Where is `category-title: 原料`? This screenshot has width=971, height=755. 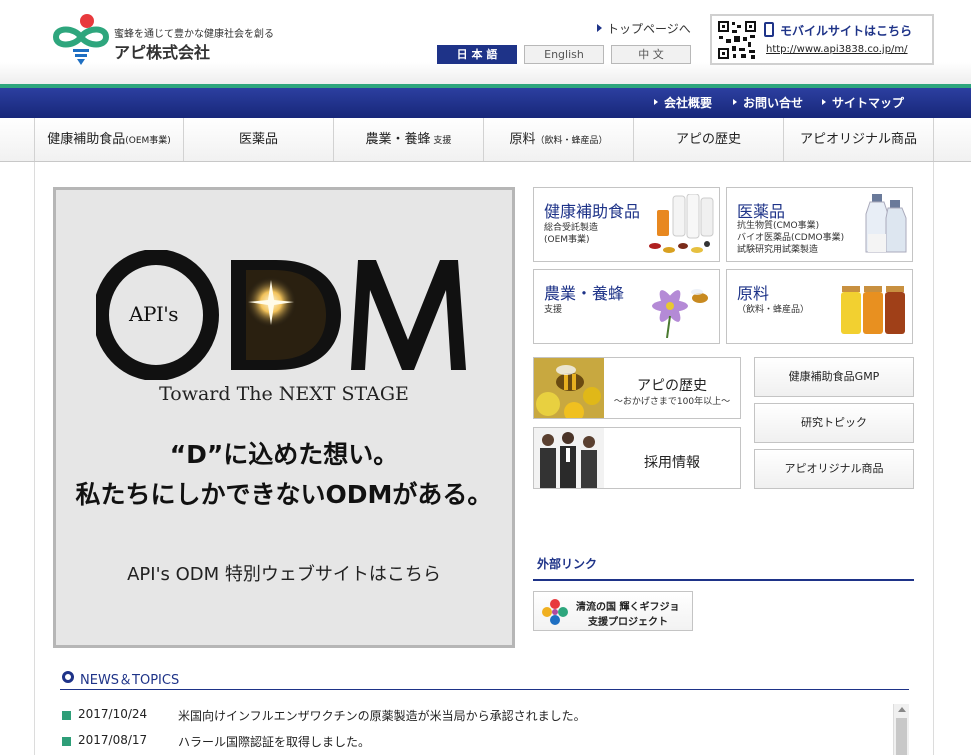 category-title: 原料 is located at coordinates (753, 293).